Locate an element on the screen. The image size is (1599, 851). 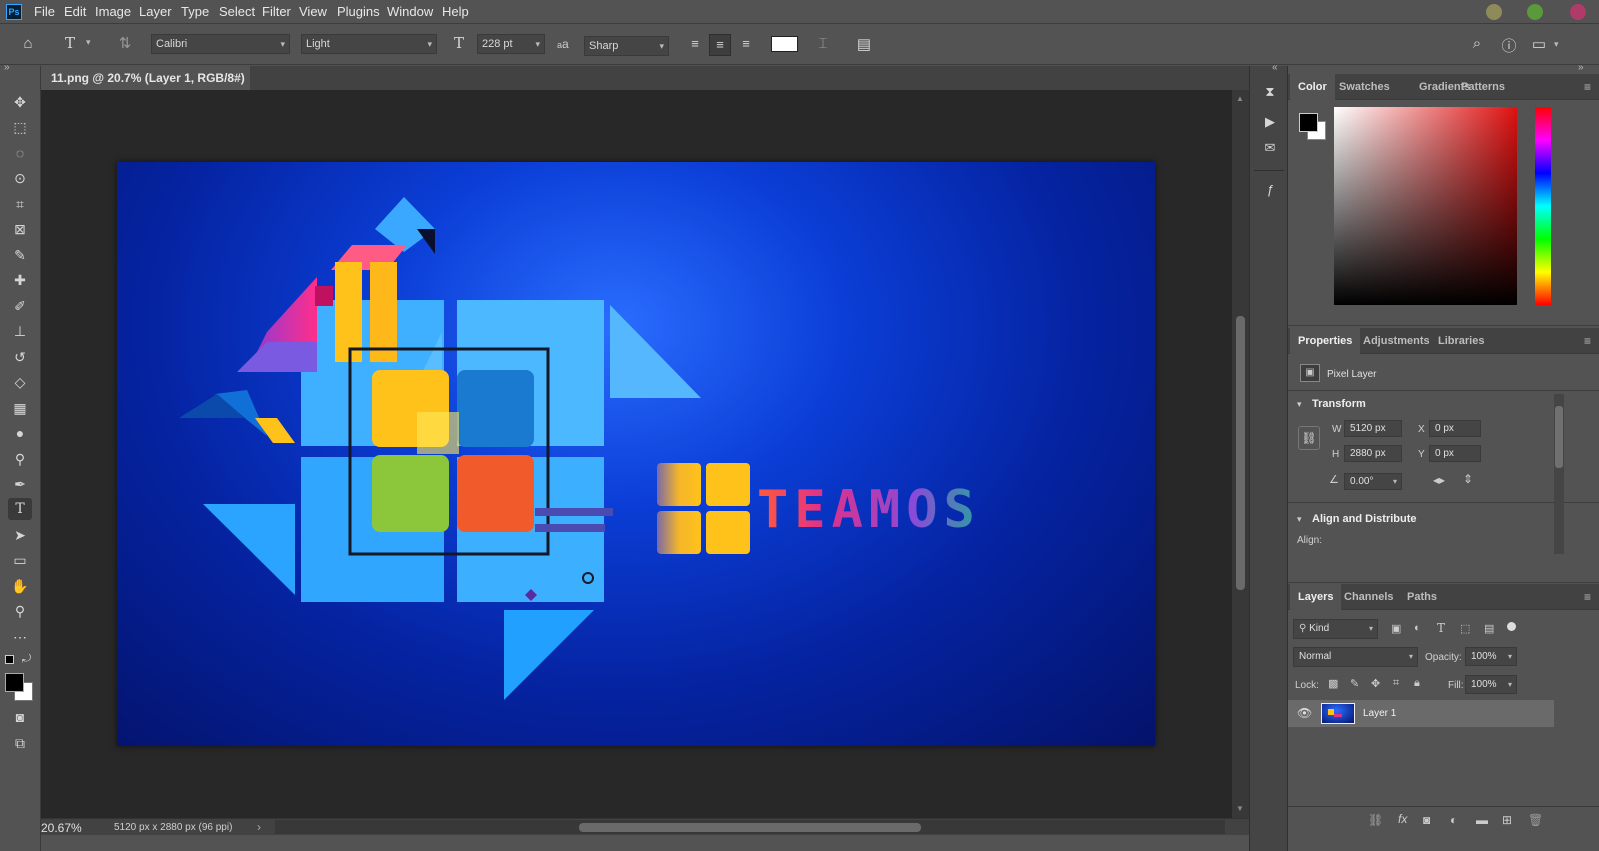
brush-tool-icon: ✐ is located at coordinates (20, 306).